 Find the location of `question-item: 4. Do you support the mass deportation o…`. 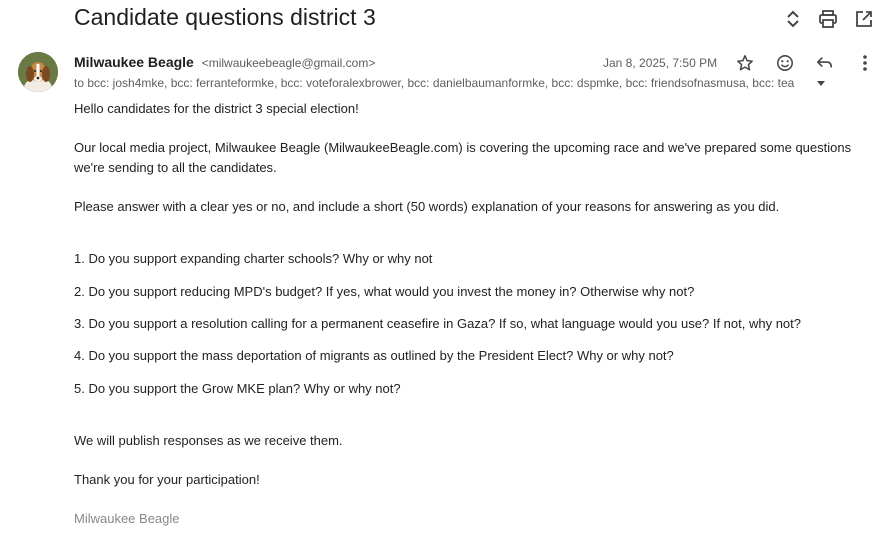

question-item: 4. Do you support the mass deportation o… is located at coordinates (374, 355).